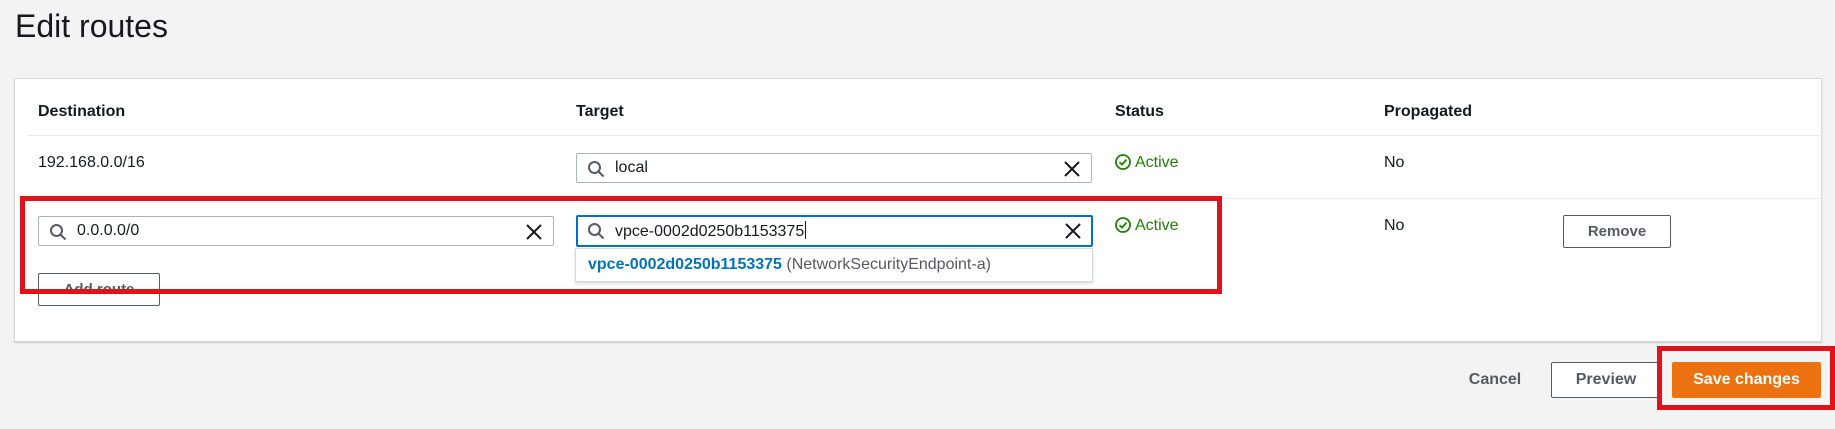 The image size is (1835, 429). I want to click on row1-propagated: No, so click(1394, 162).